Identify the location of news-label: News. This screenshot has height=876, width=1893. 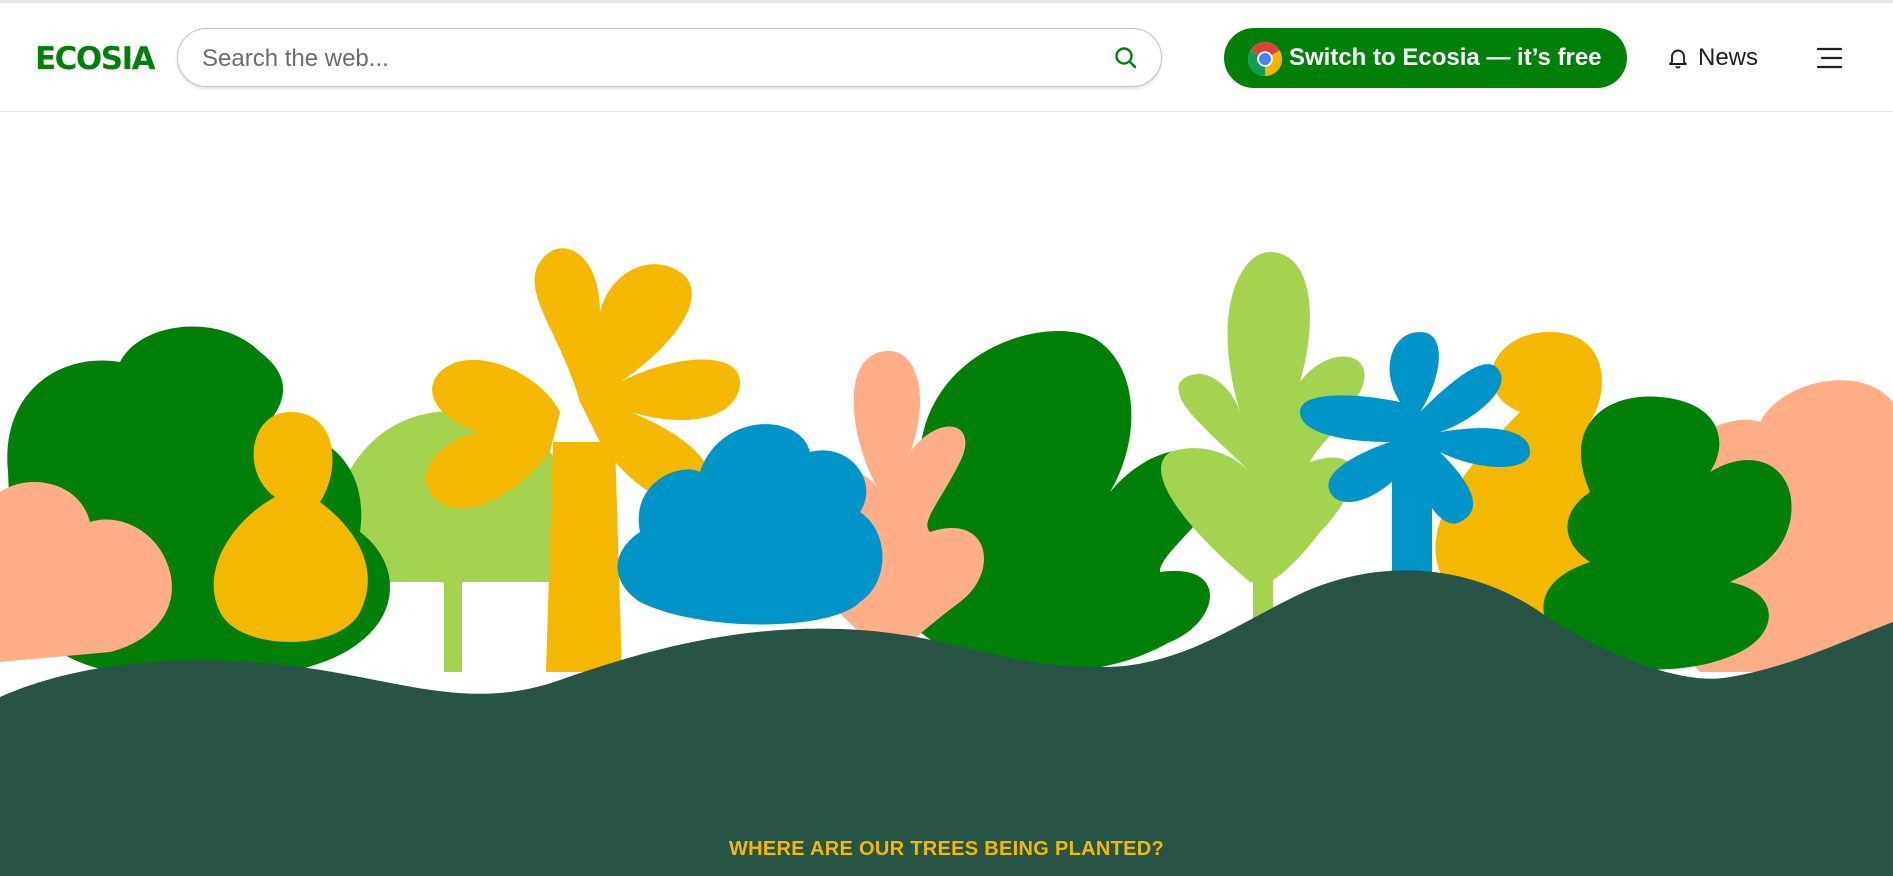
(1728, 57).